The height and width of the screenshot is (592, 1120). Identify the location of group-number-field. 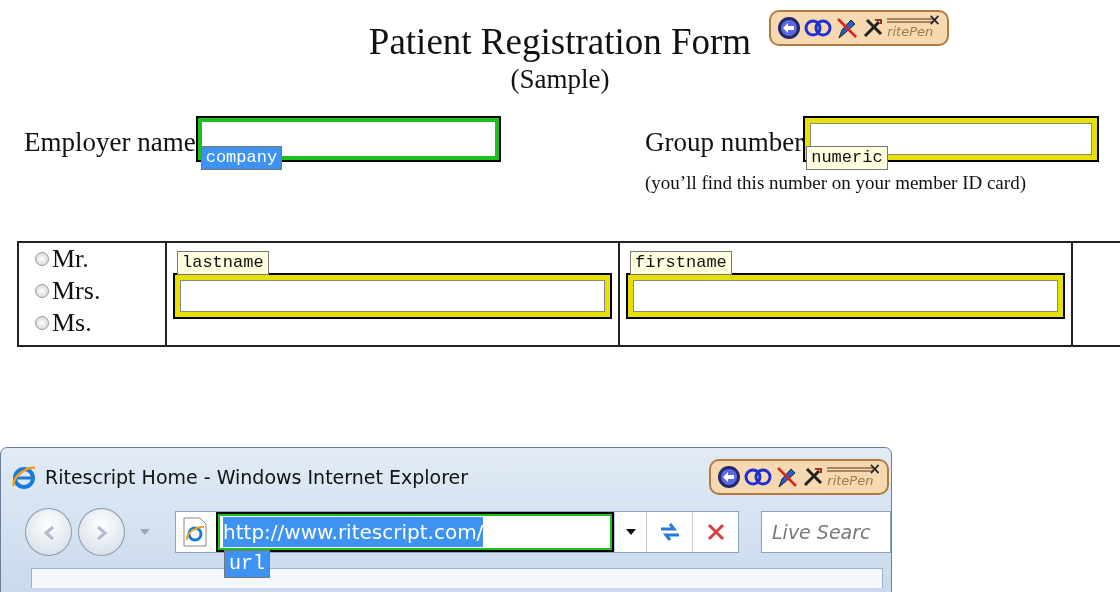
(951, 139).